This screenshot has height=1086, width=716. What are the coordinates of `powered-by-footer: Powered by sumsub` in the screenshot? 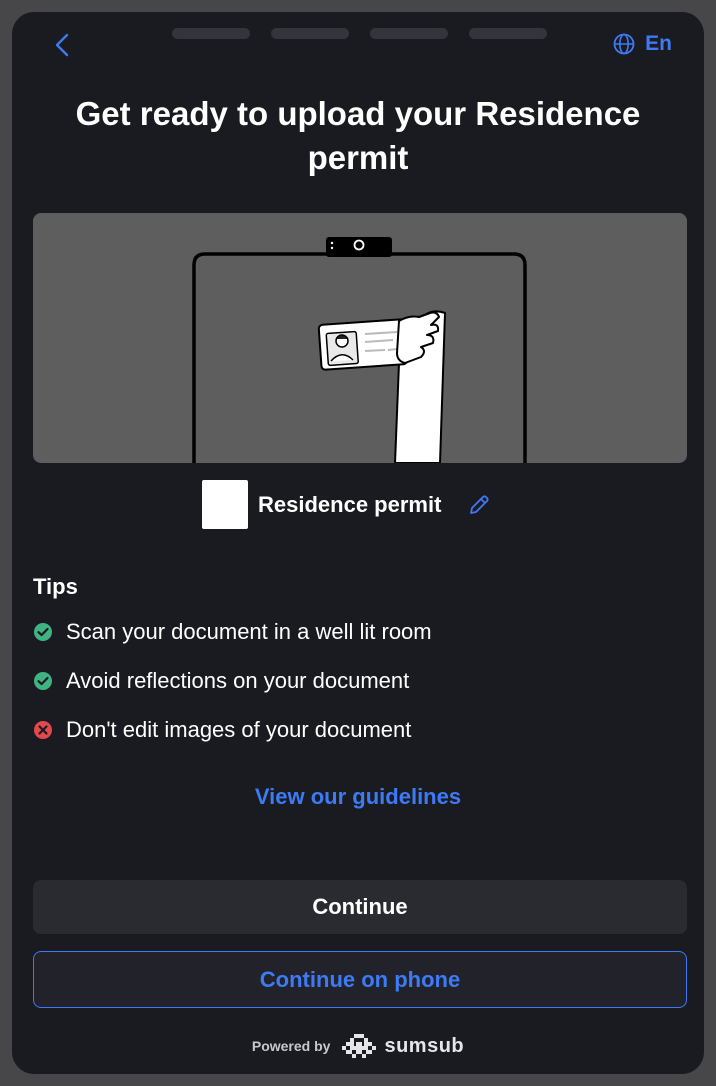 It's located at (358, 1046).